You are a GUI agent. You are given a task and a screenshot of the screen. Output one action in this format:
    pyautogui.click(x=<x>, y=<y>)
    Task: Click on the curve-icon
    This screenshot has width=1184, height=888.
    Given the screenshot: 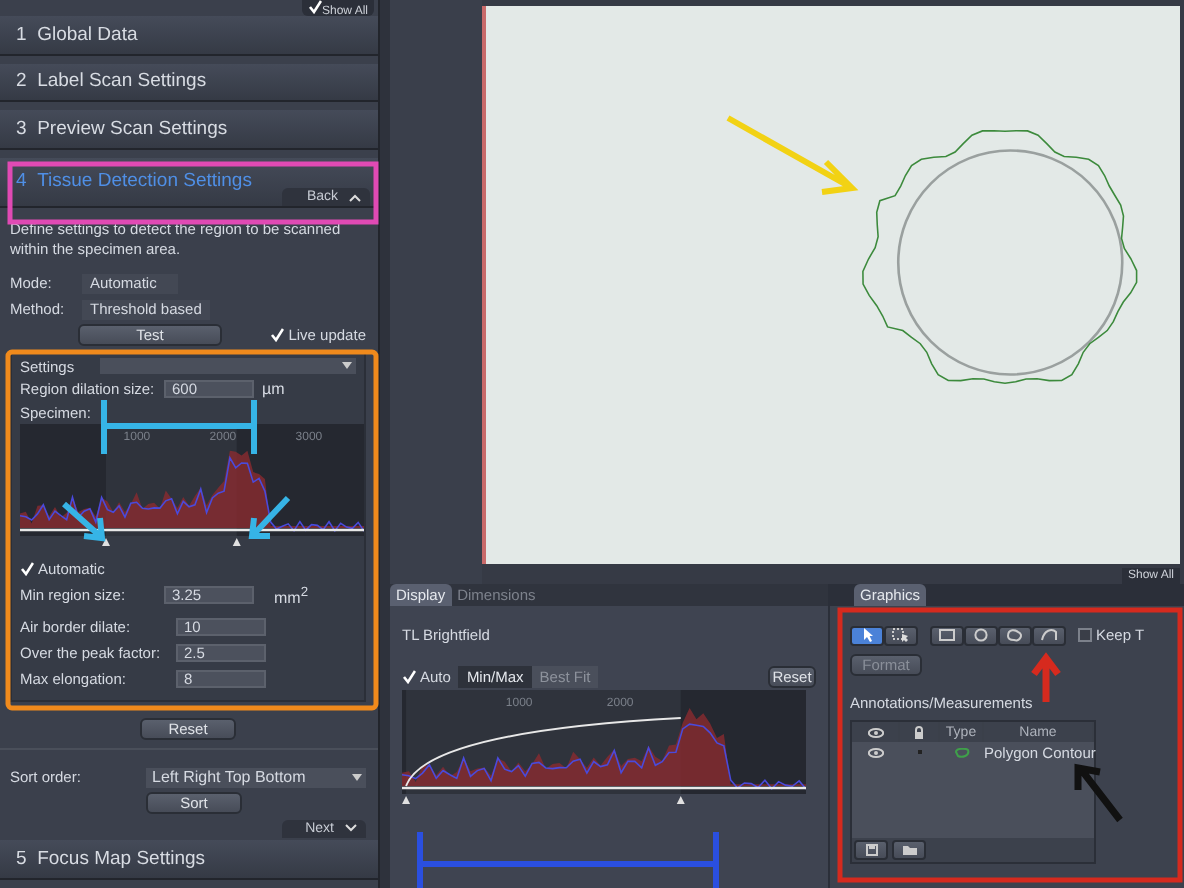 What is the action you would take?
    pyautogui.click(x=1049, y=635)
    